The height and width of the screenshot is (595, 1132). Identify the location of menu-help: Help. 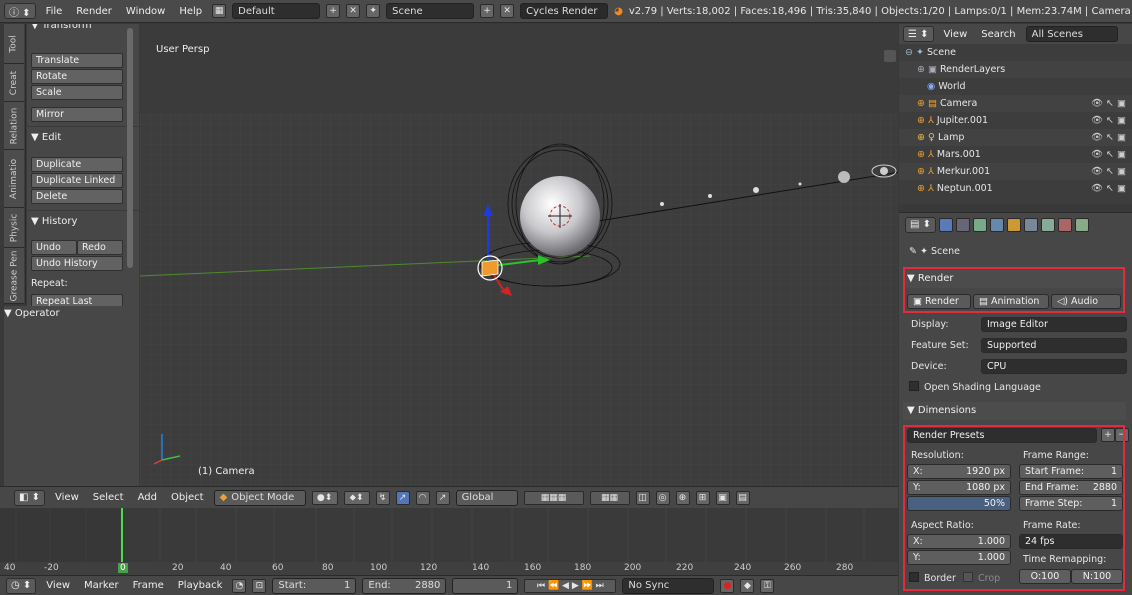
(190, 11).